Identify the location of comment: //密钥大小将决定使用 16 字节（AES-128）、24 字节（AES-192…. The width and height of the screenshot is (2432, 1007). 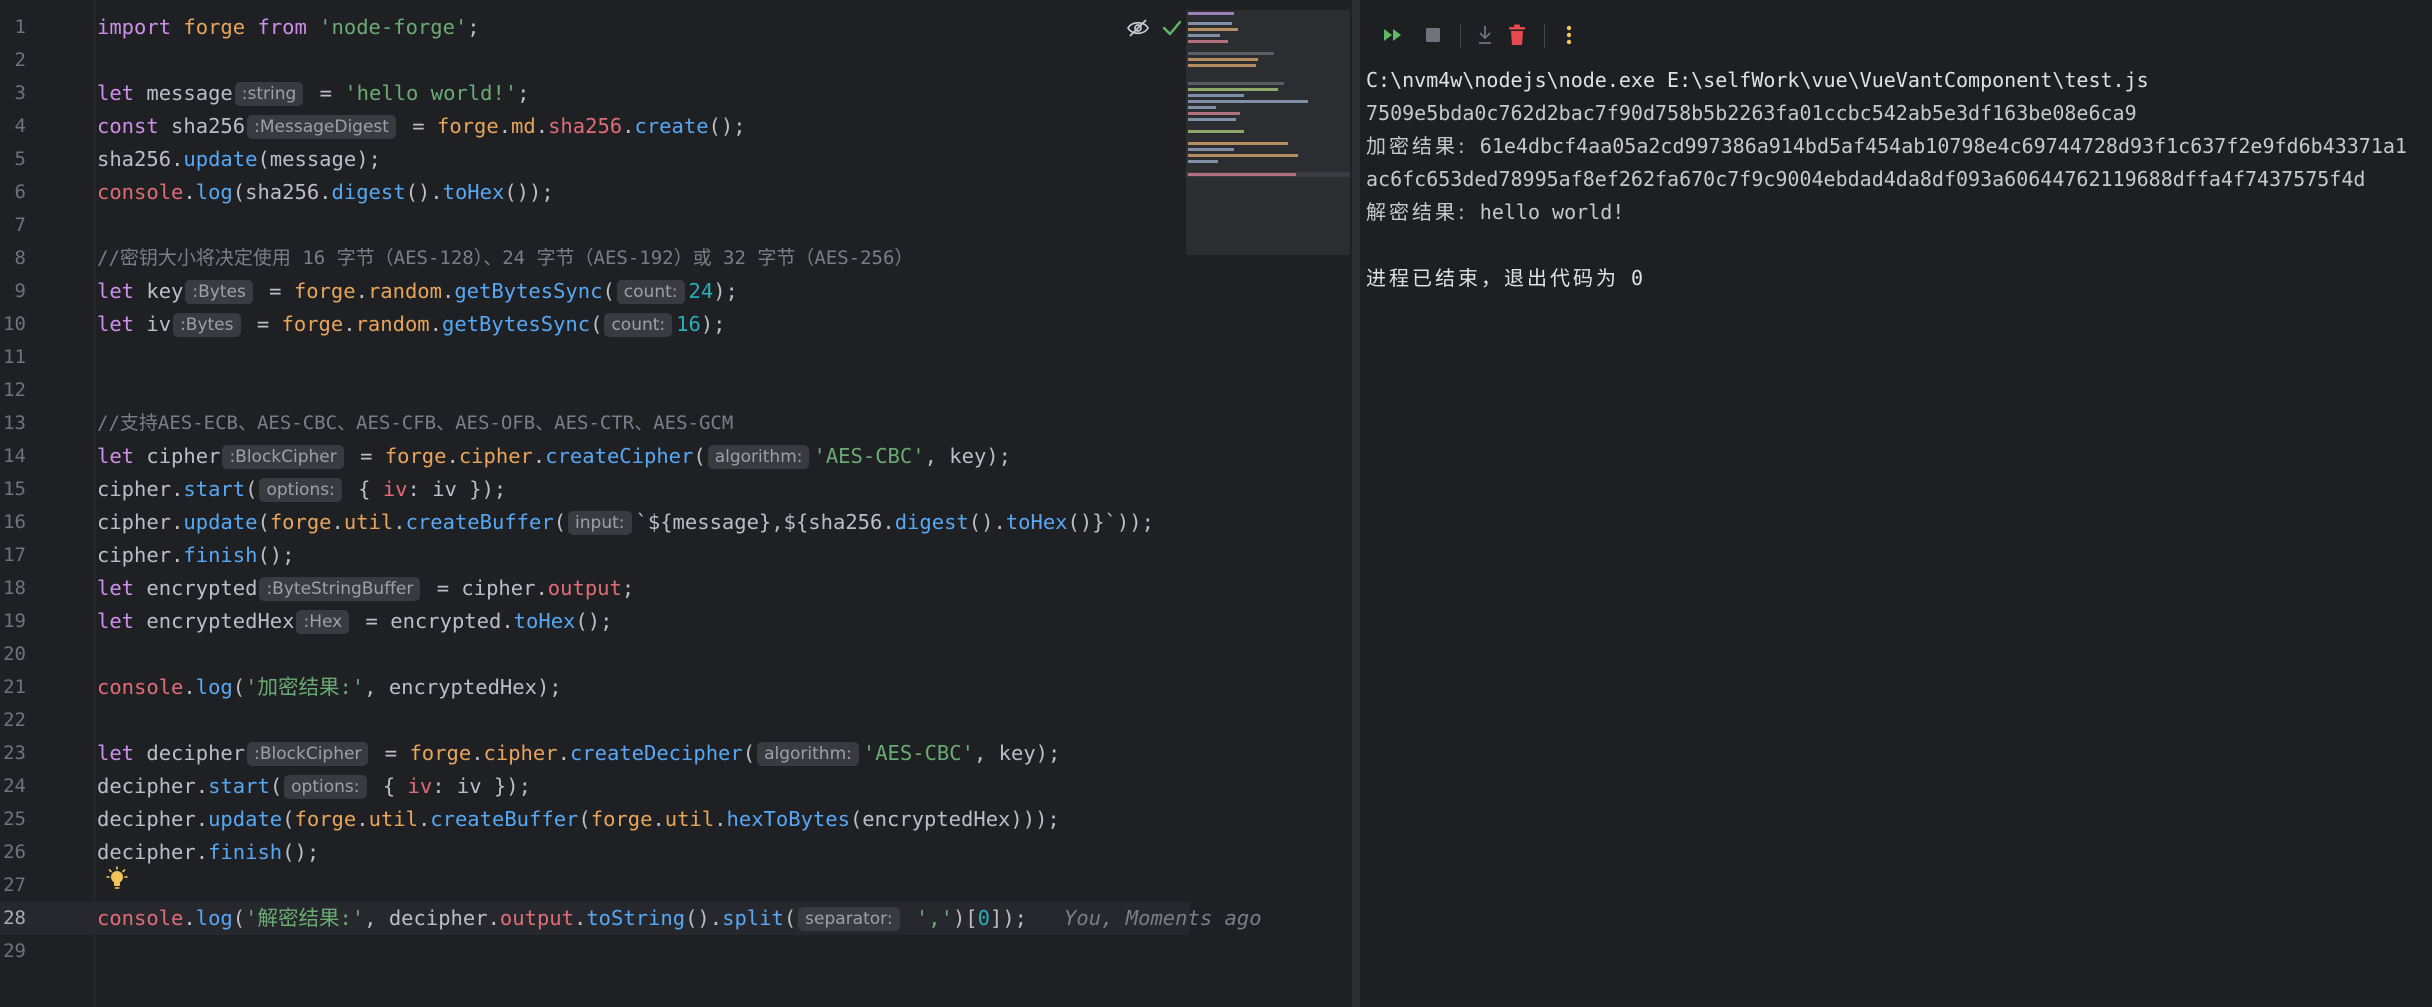
(505, 258).